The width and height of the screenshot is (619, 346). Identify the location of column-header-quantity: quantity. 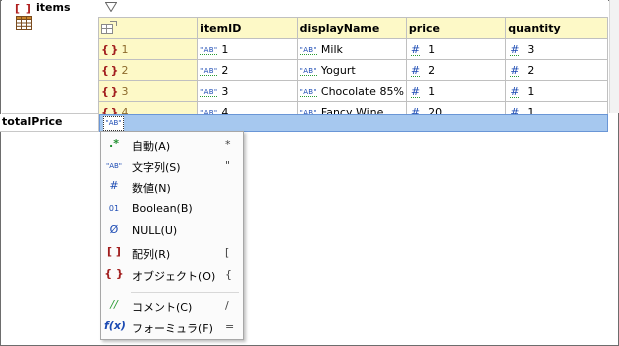
(556, 28).